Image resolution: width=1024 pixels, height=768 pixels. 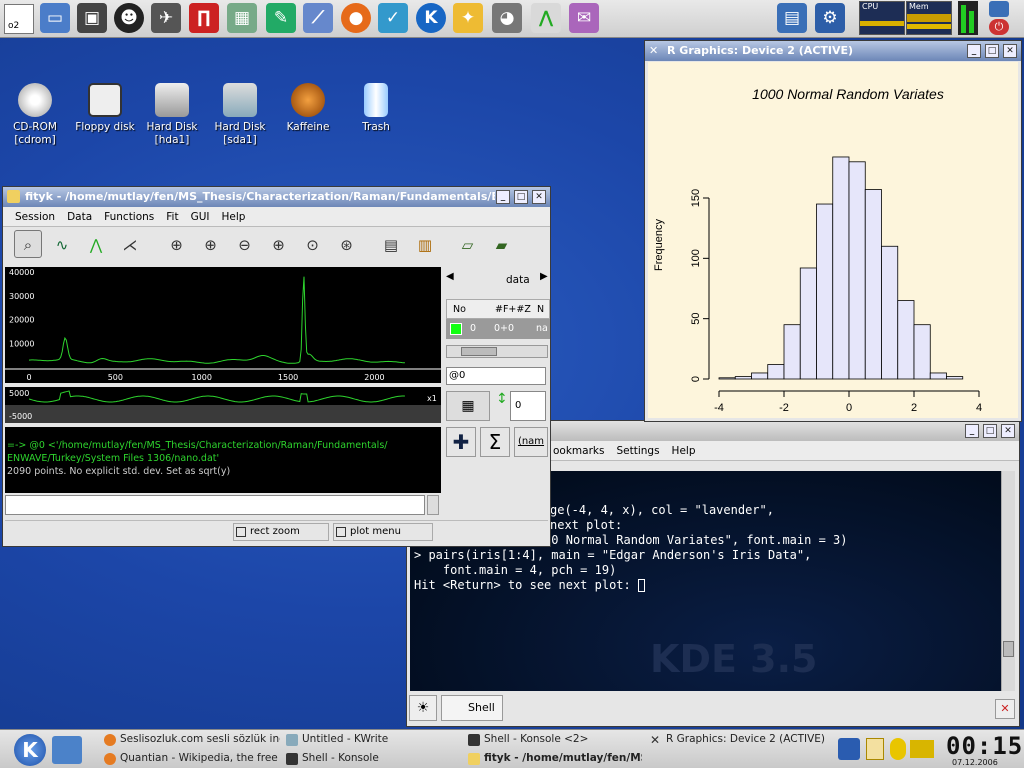 I want to click on firefox-icon: ●, so click(x=356, y=18).